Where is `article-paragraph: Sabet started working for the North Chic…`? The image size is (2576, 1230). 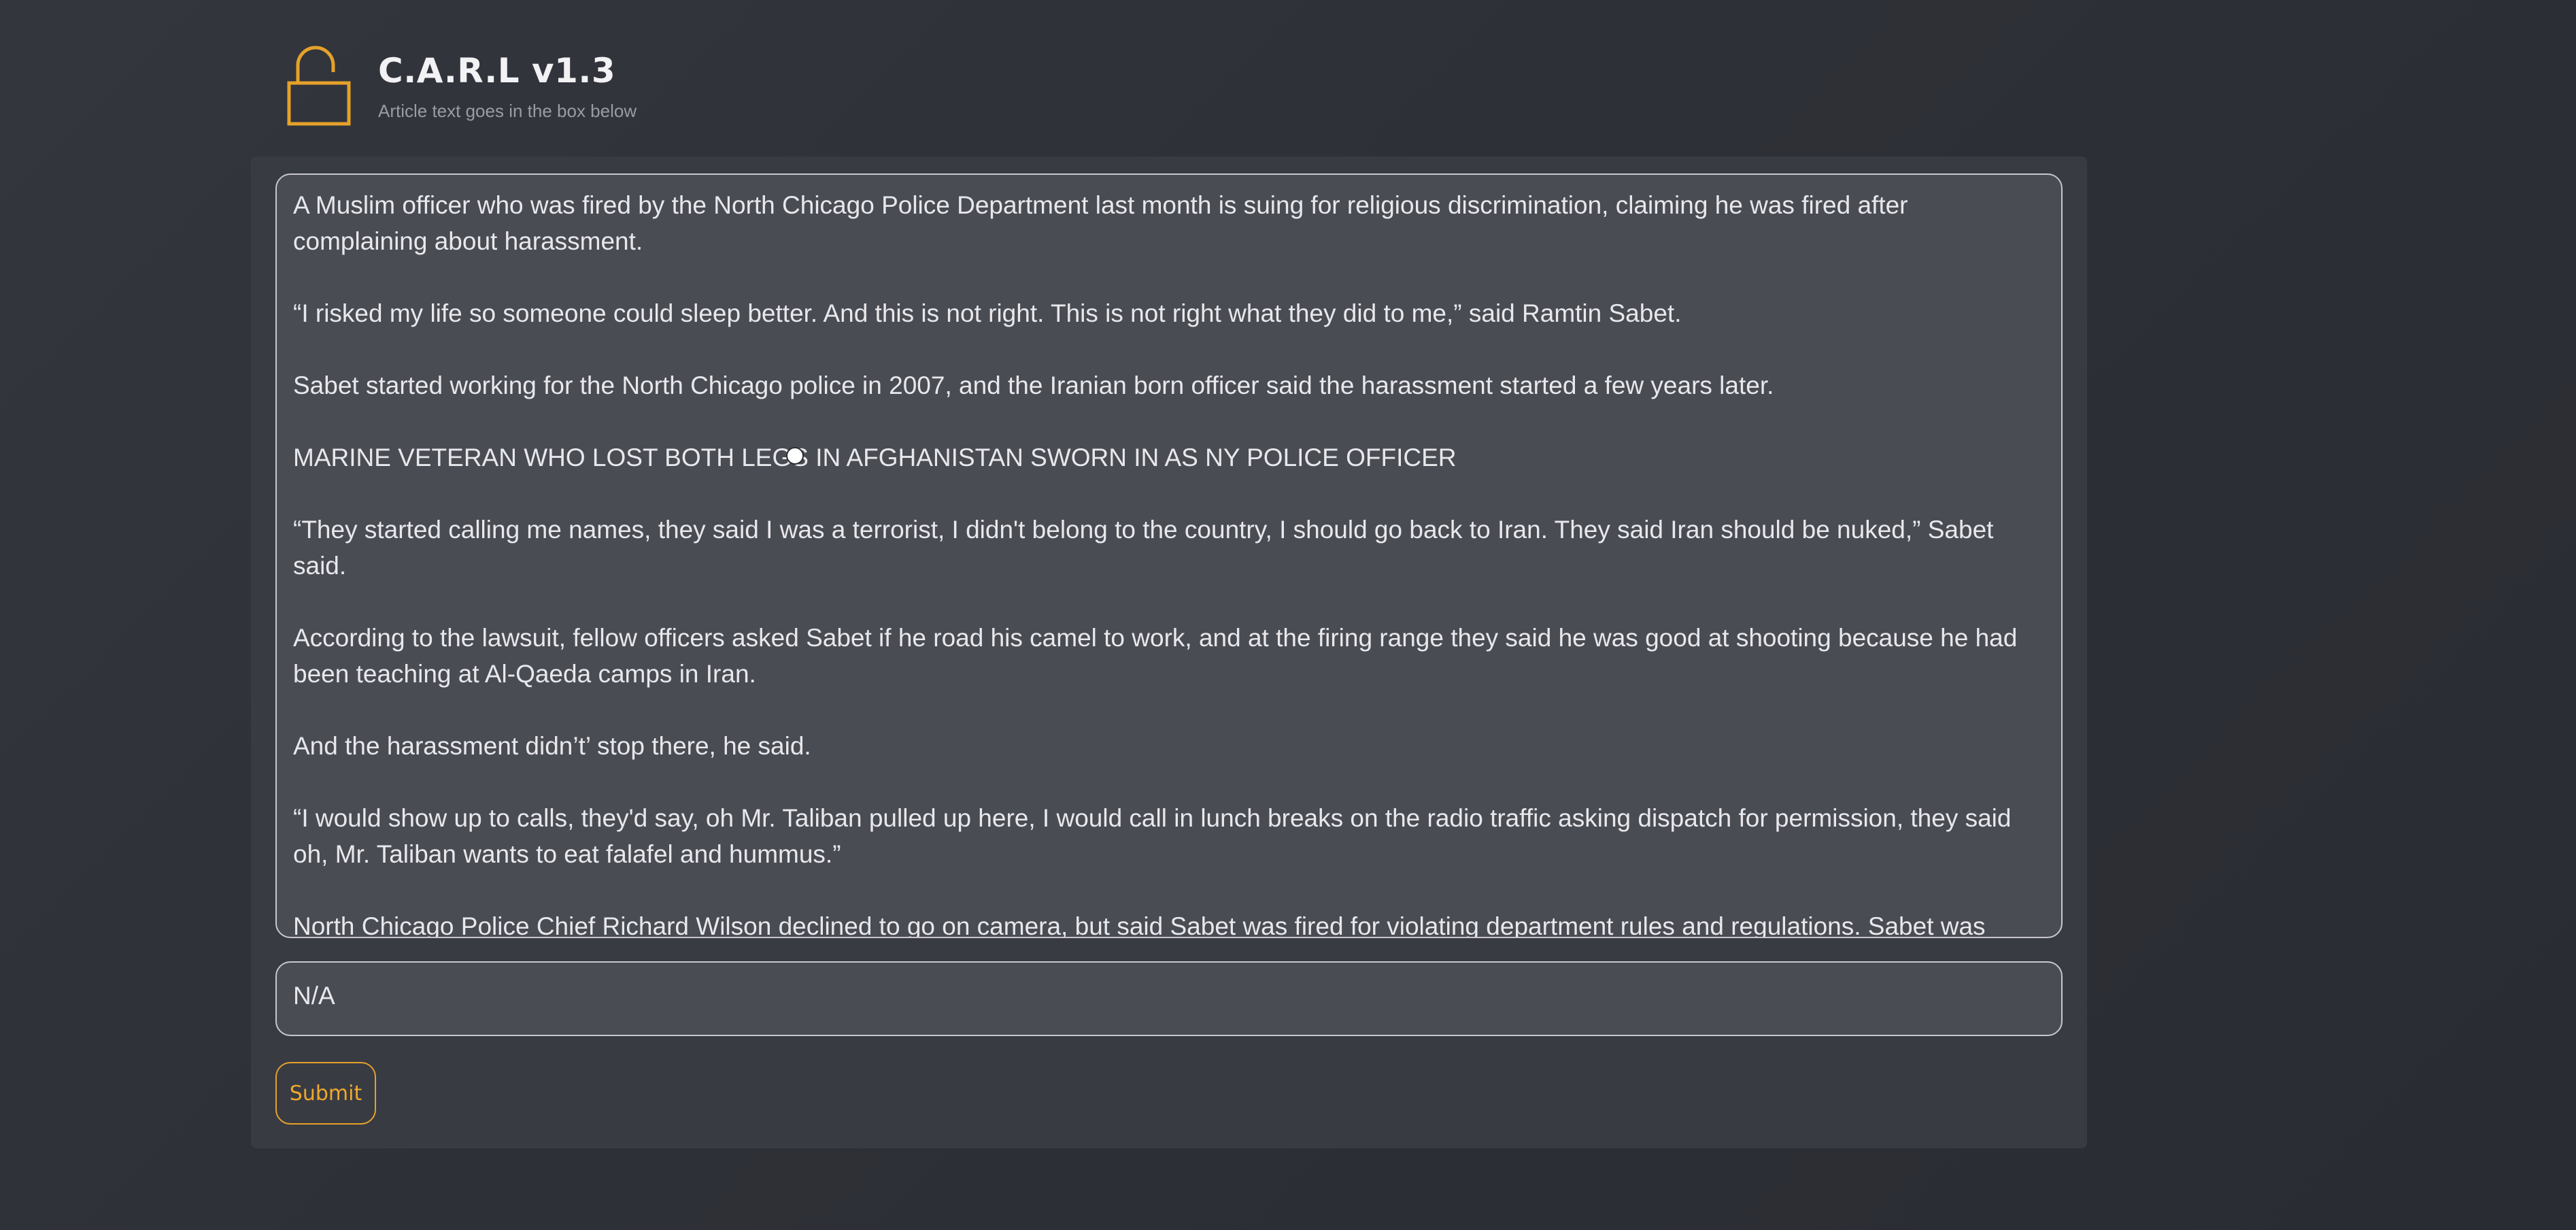
article-paragraph: Sabet started working for the North Chic… is located at coordinates (1033, 385).